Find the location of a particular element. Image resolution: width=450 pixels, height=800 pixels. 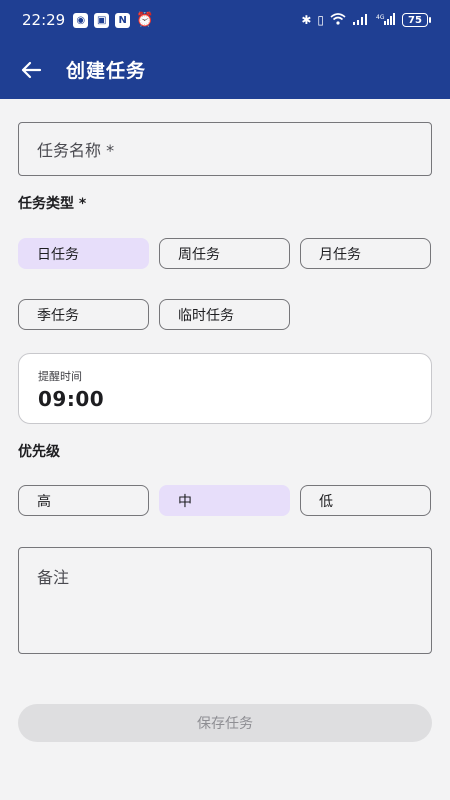

status-left: 22:29 ◉ ▣ N ⏰ is located at coordinates (88, 20).